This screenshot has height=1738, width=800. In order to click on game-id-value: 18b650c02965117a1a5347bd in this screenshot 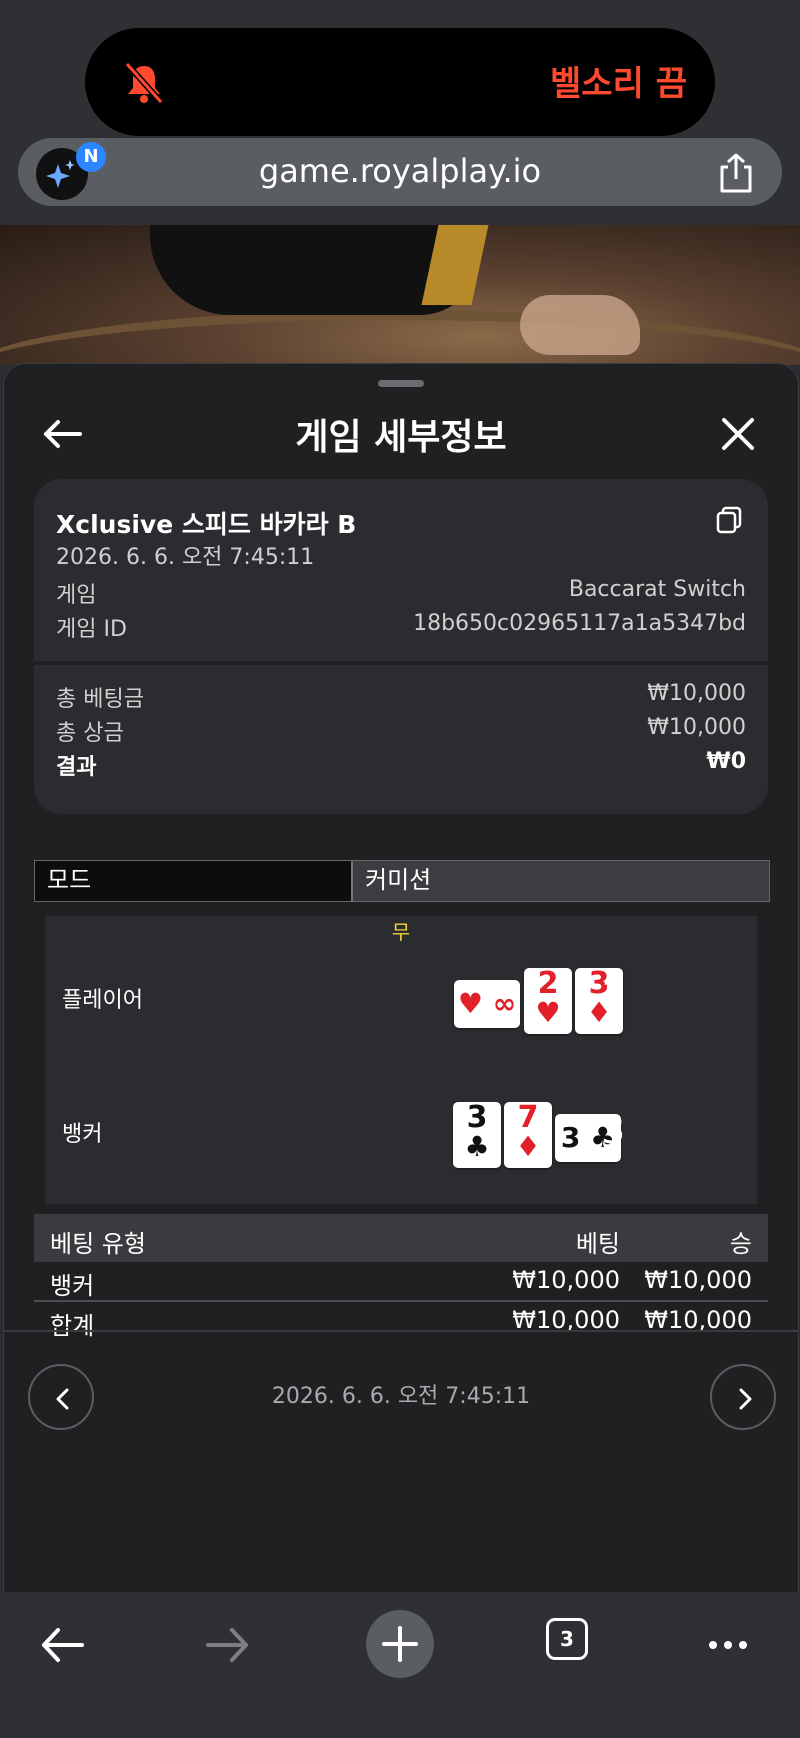, I will do `click(579, 623)`.